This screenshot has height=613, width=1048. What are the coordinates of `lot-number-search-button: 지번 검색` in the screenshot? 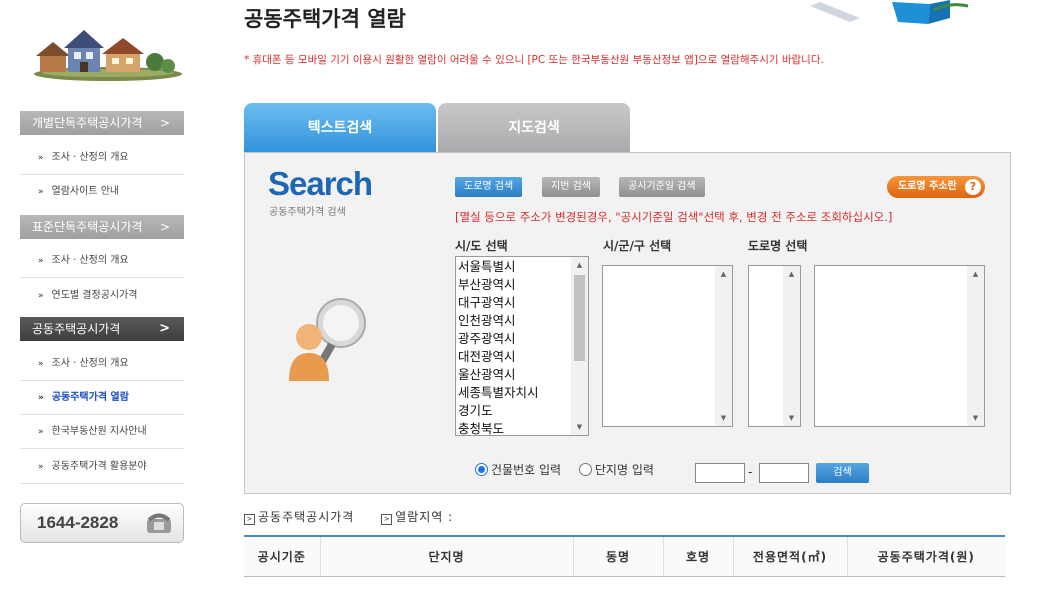 It's located at (571, 187).